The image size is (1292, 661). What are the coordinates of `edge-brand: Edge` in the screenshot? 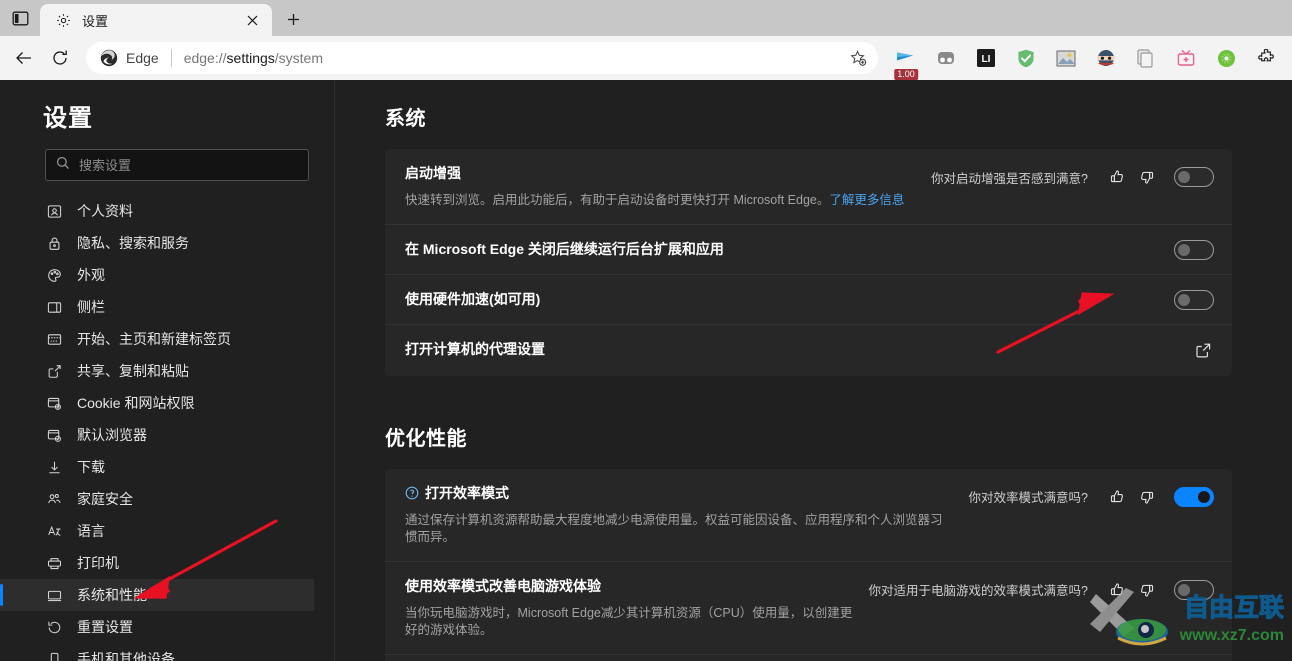 It's located at (129, 58).